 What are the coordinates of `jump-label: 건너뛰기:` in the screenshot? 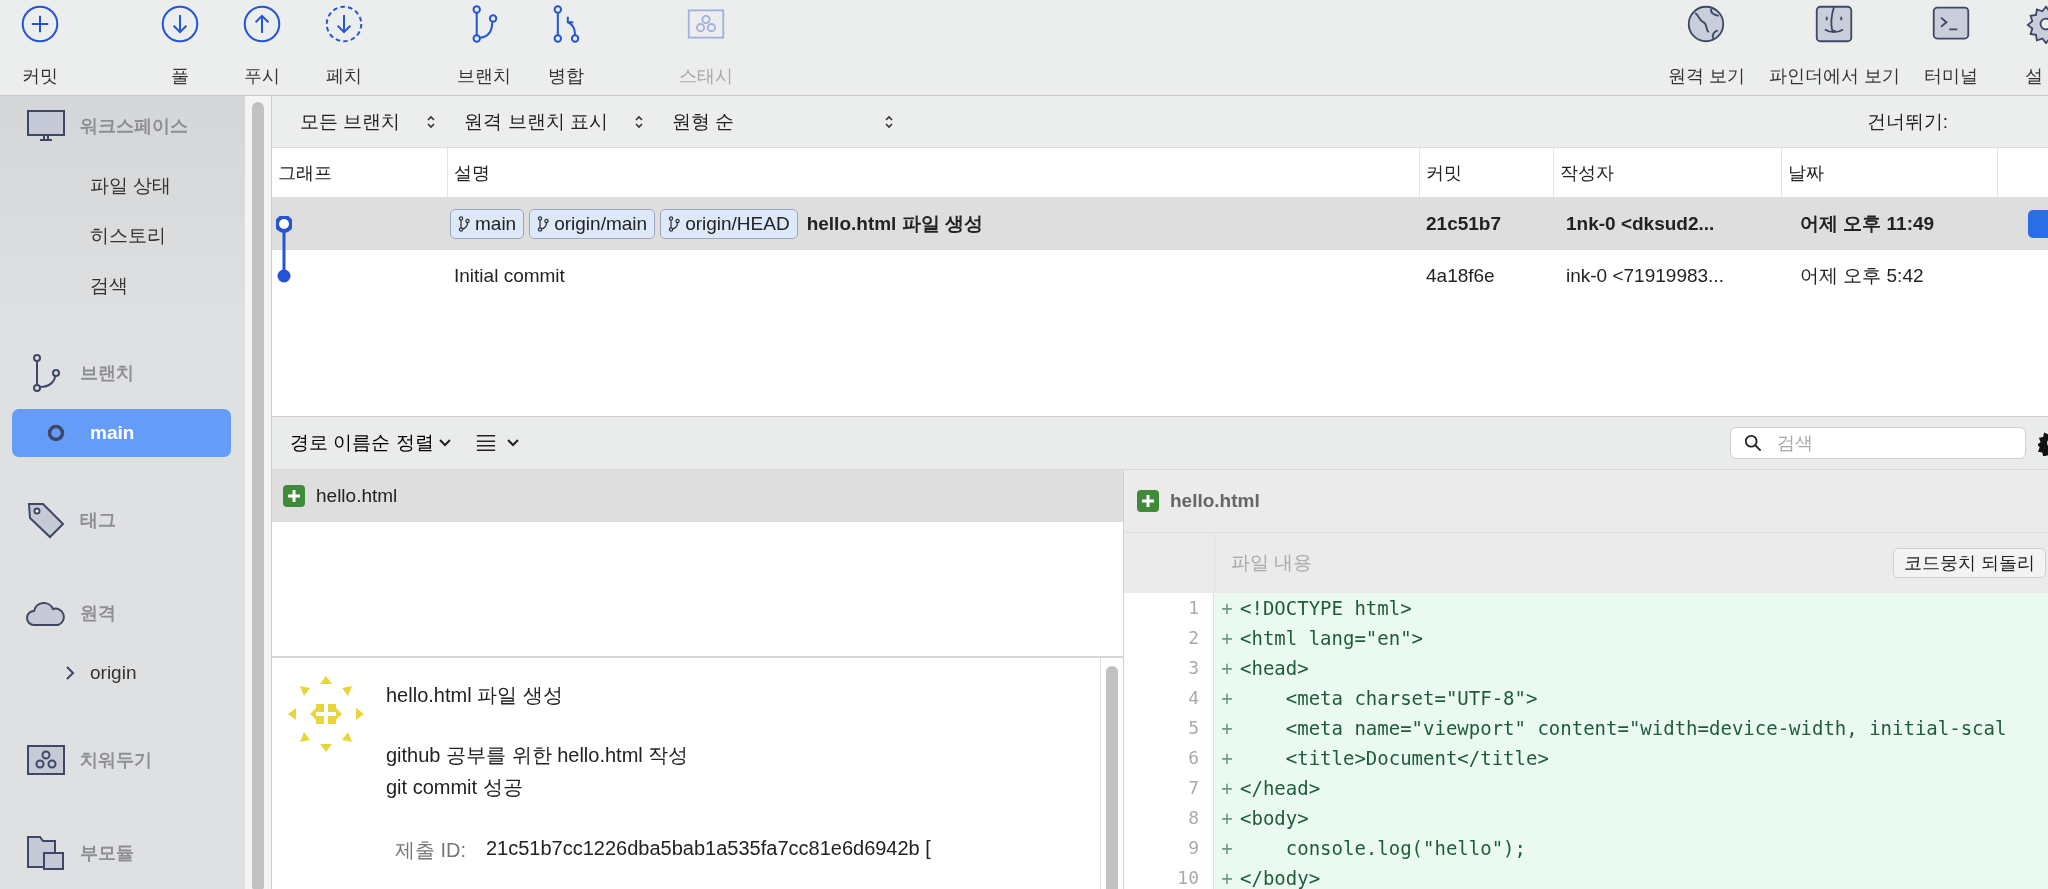 It's located at (1907, 121).